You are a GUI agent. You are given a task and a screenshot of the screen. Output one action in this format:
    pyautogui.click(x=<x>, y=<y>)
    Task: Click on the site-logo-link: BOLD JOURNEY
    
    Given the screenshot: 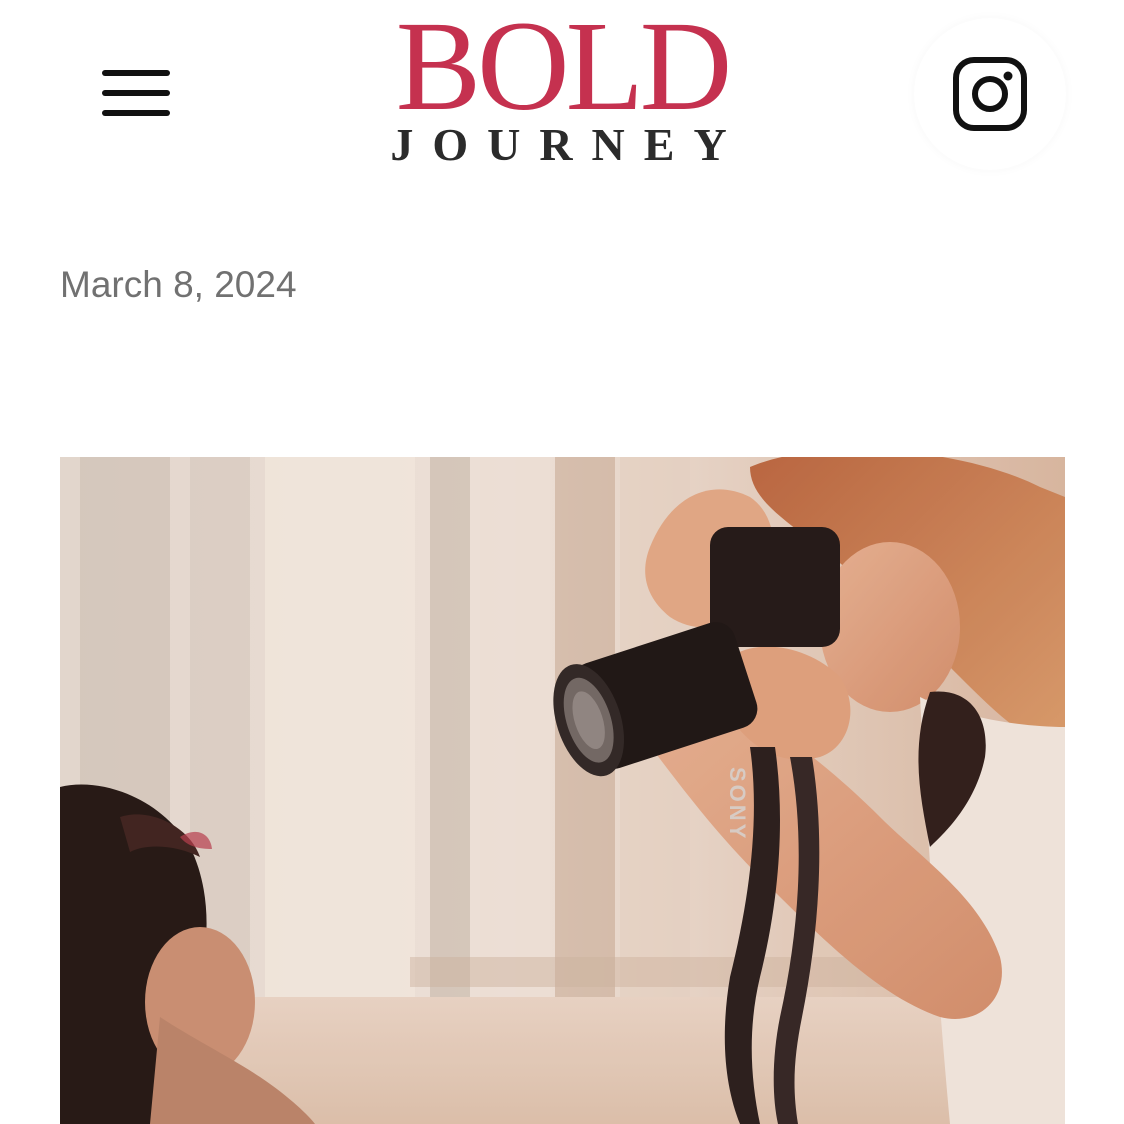 What is the action you would take?
    pyautogui.click(x=562, y=88)
    